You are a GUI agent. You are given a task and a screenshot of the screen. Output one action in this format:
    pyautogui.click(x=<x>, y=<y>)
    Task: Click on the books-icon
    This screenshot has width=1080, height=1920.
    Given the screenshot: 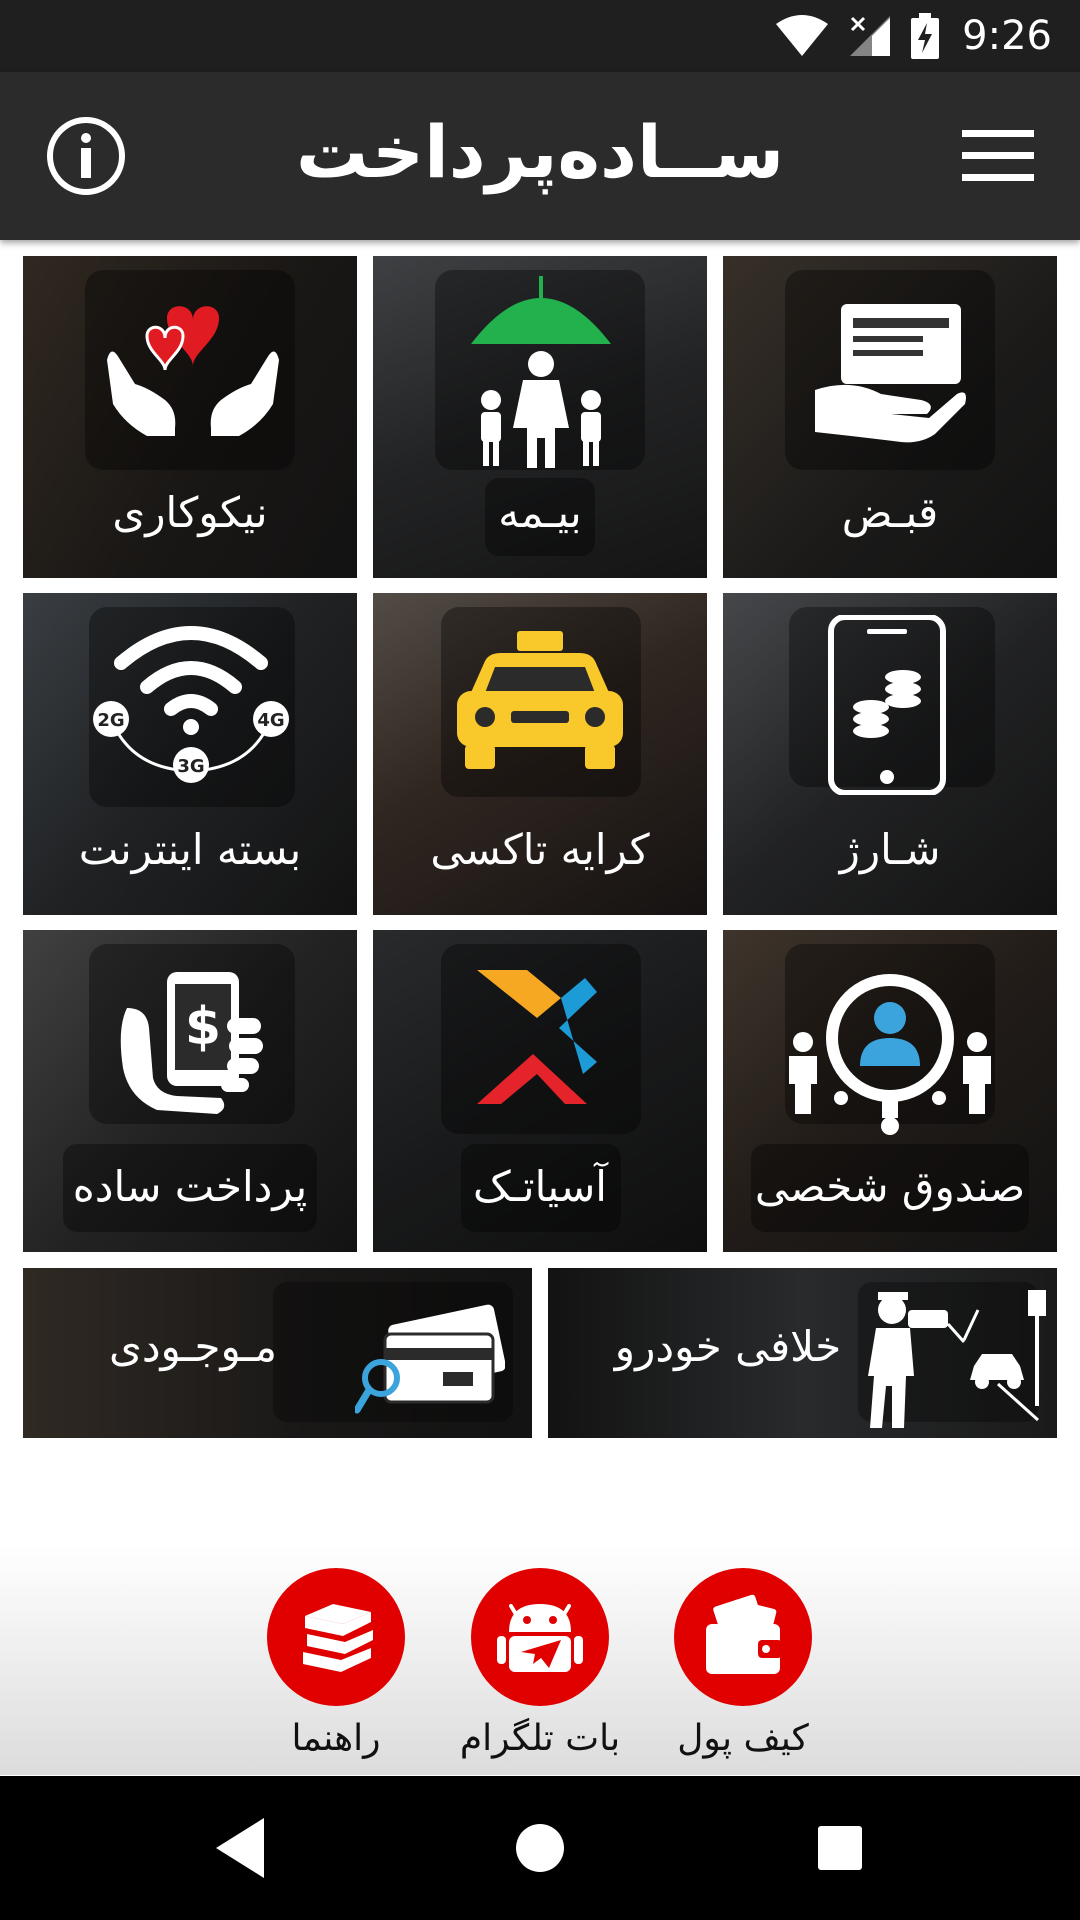 What is the action you would take?
    pyautogui.click(x=338, y=1638)
    